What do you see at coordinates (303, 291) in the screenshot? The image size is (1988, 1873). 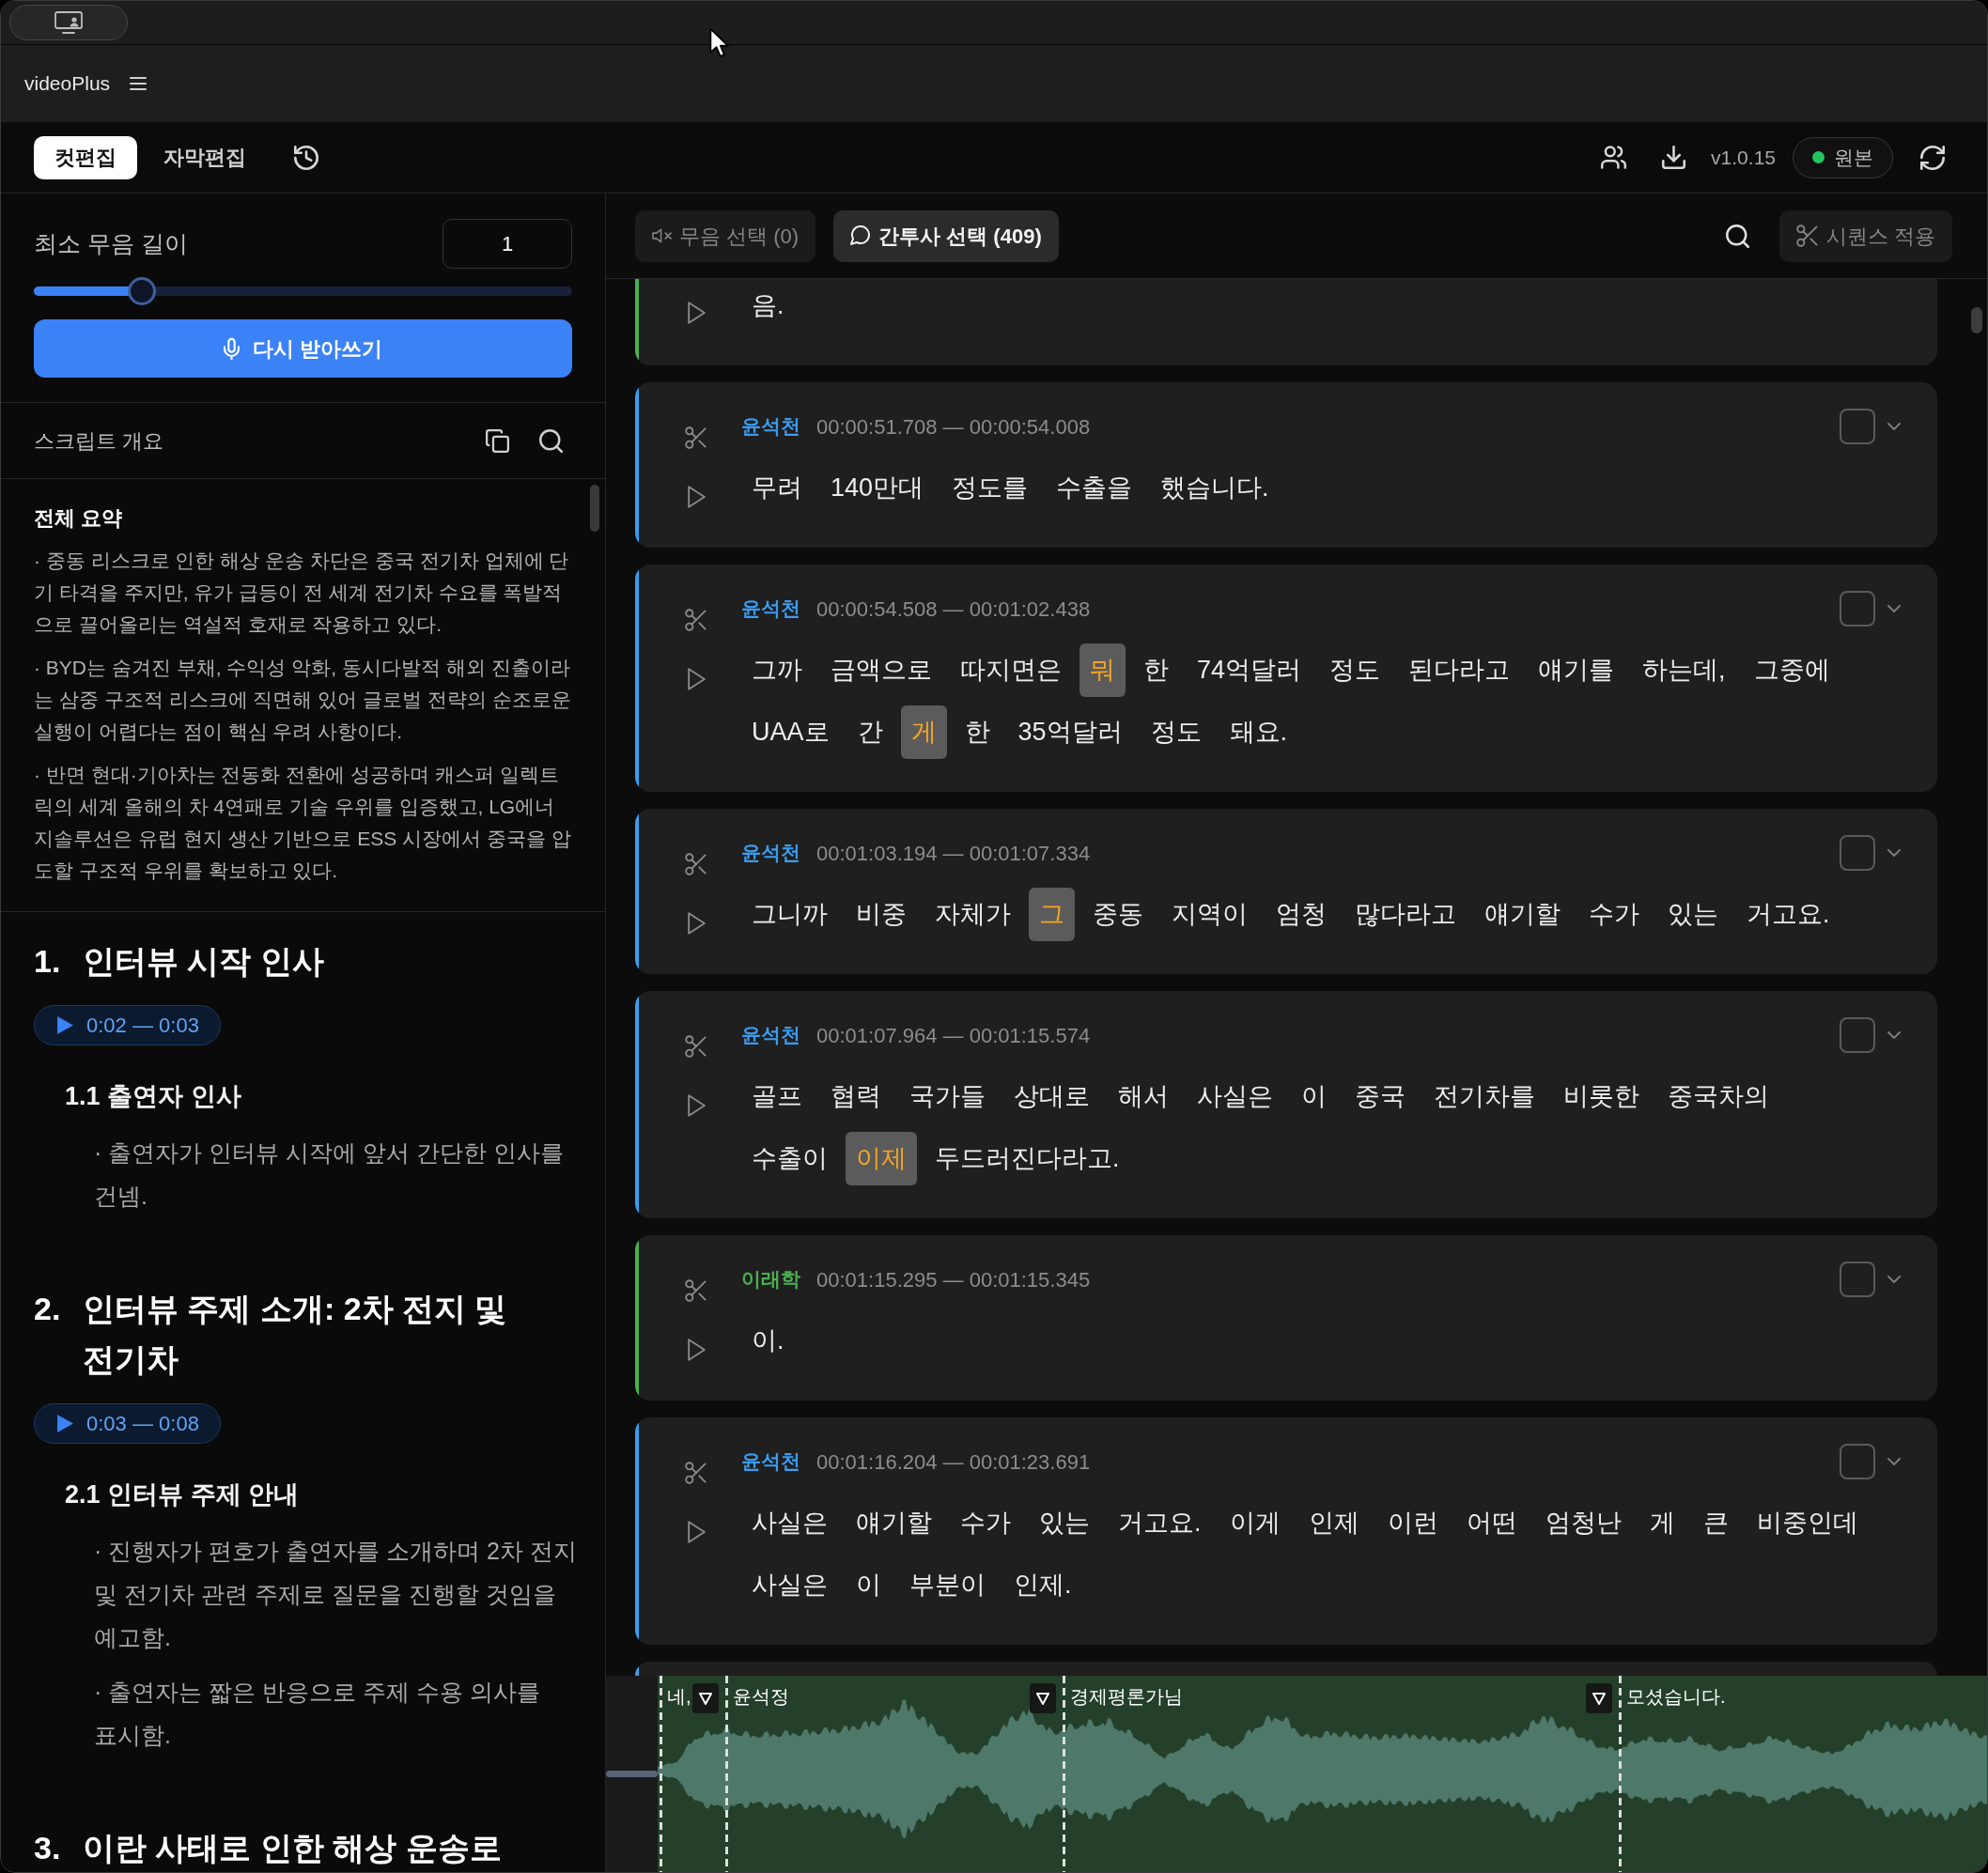 I see `slider-track` at bounding box center [303, 291].